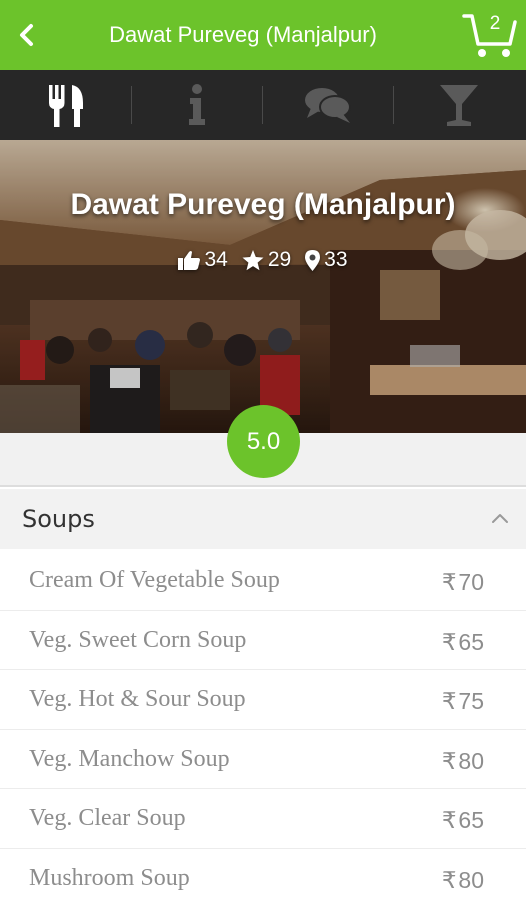 This screenshot has height=900, width=526. What do you see at coordinates (109, 877) in the screenshot?
I see `menu-item-name: Mushroom Soup` at bounding box center [109, 877].